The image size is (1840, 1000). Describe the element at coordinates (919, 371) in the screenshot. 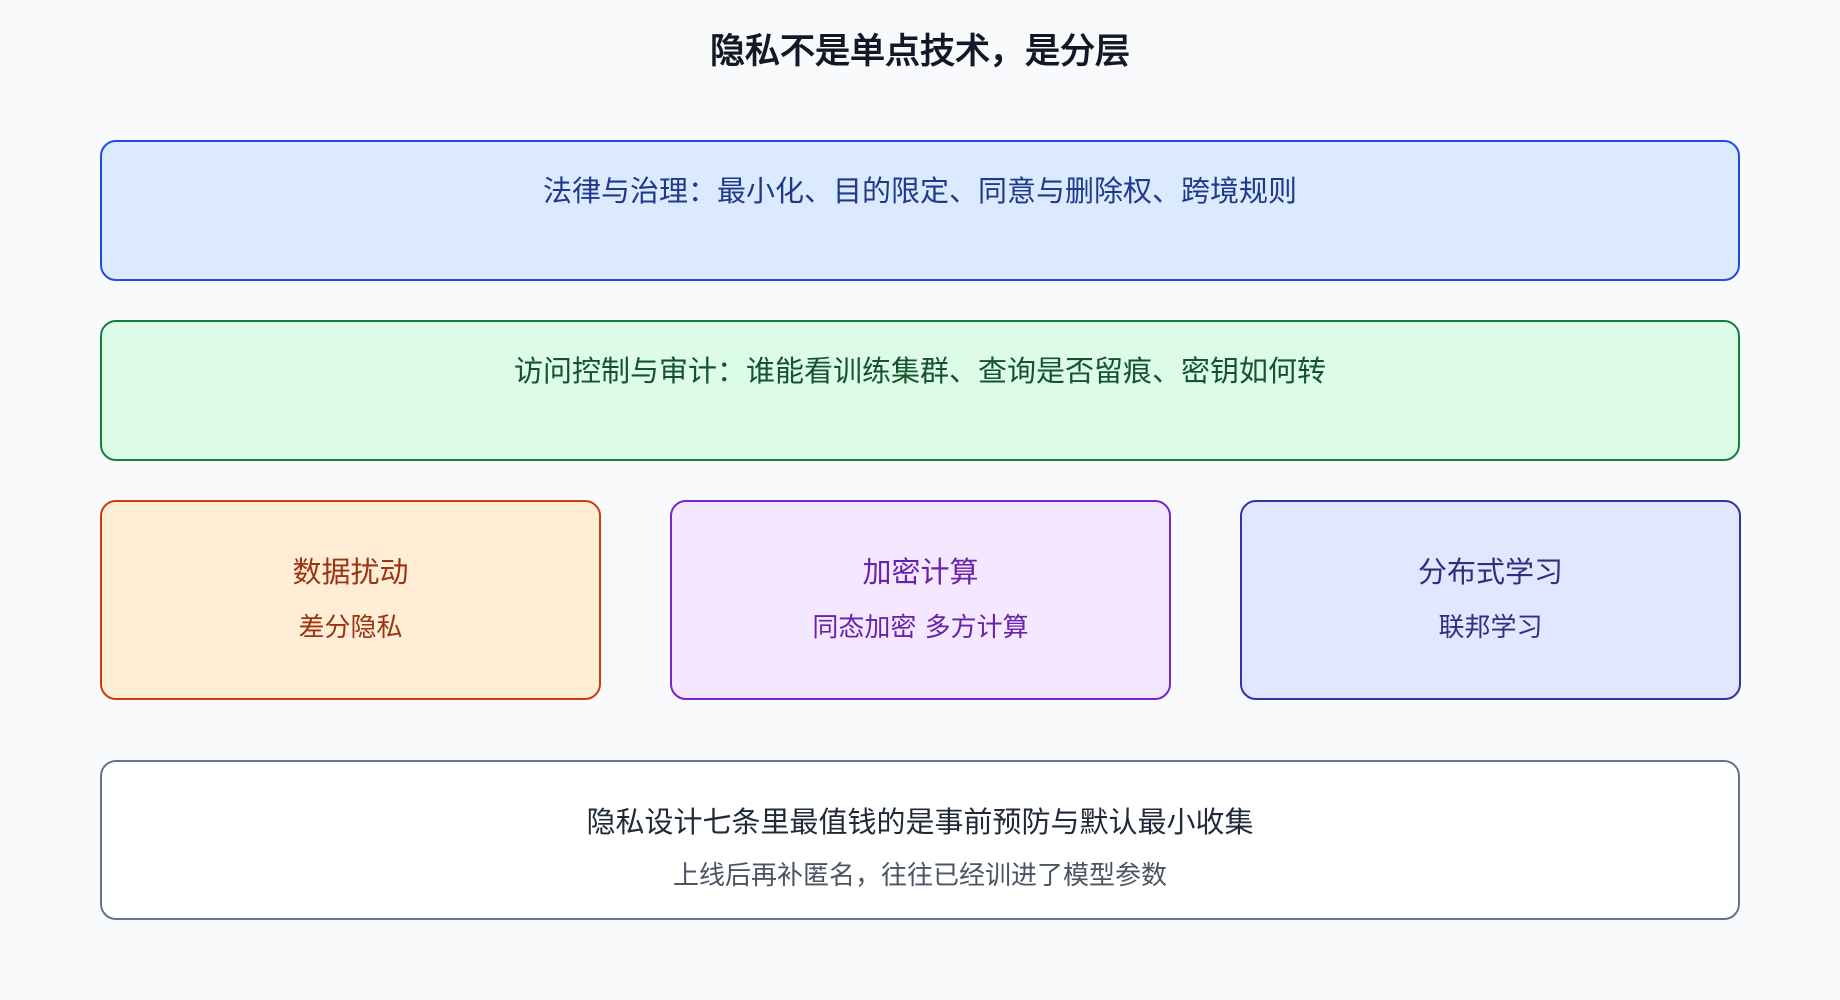

I see `layer-access-control-audit-text: 访问控制与审计：谁能看训练集群、查询是否留痕、密钥如何转` at that location.